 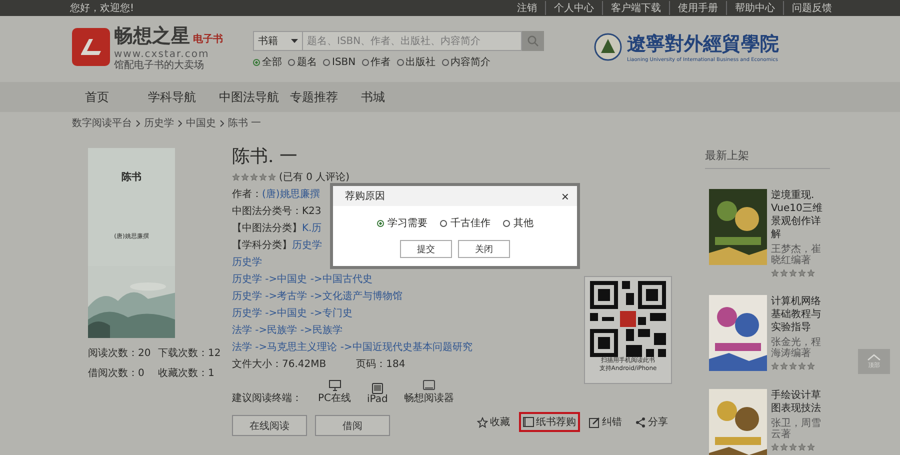 What do you see at coordinates (493, 422) in the screenshot?
I see `action-link: 收藏` at bounding box center [493, 422].